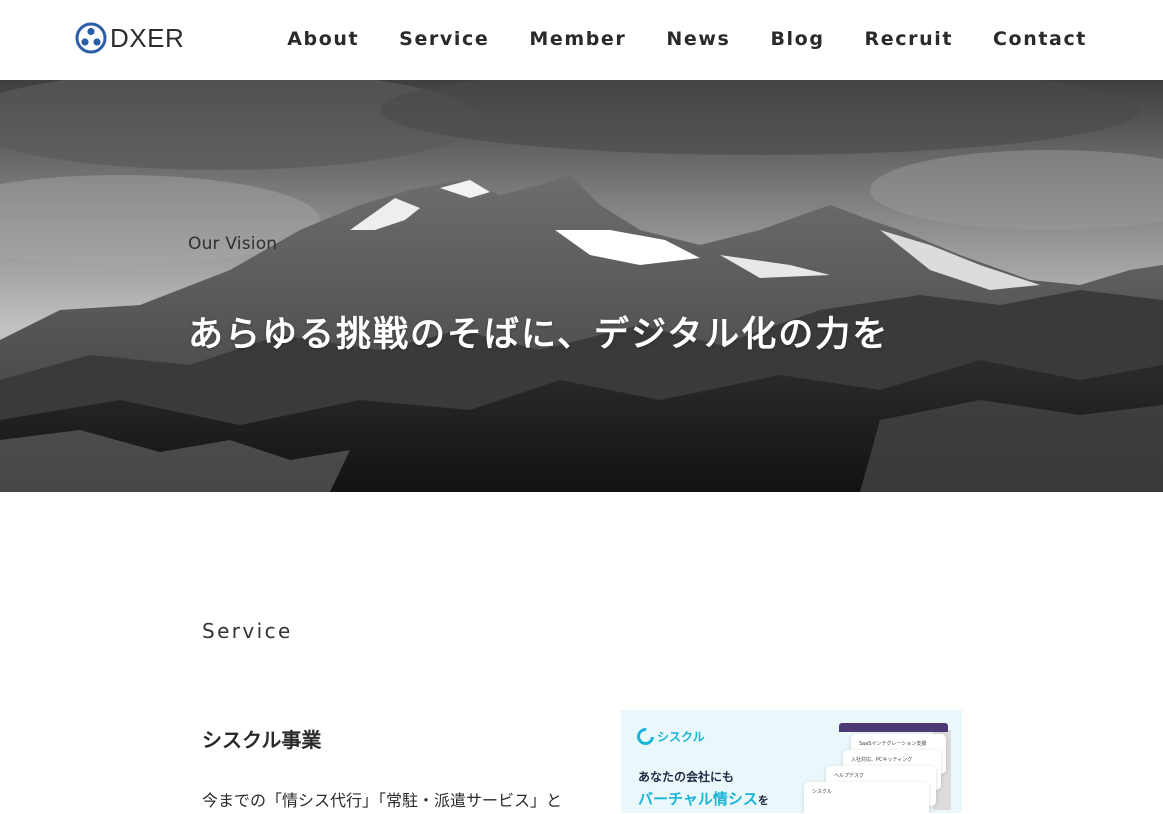 The height and width of the screenshot is (814, 1163). What do you see at coordinates (698, 799) in the screenshot?
I see `card-headline-2-main: バーチャル情シス` at bounding box center [698, 799].